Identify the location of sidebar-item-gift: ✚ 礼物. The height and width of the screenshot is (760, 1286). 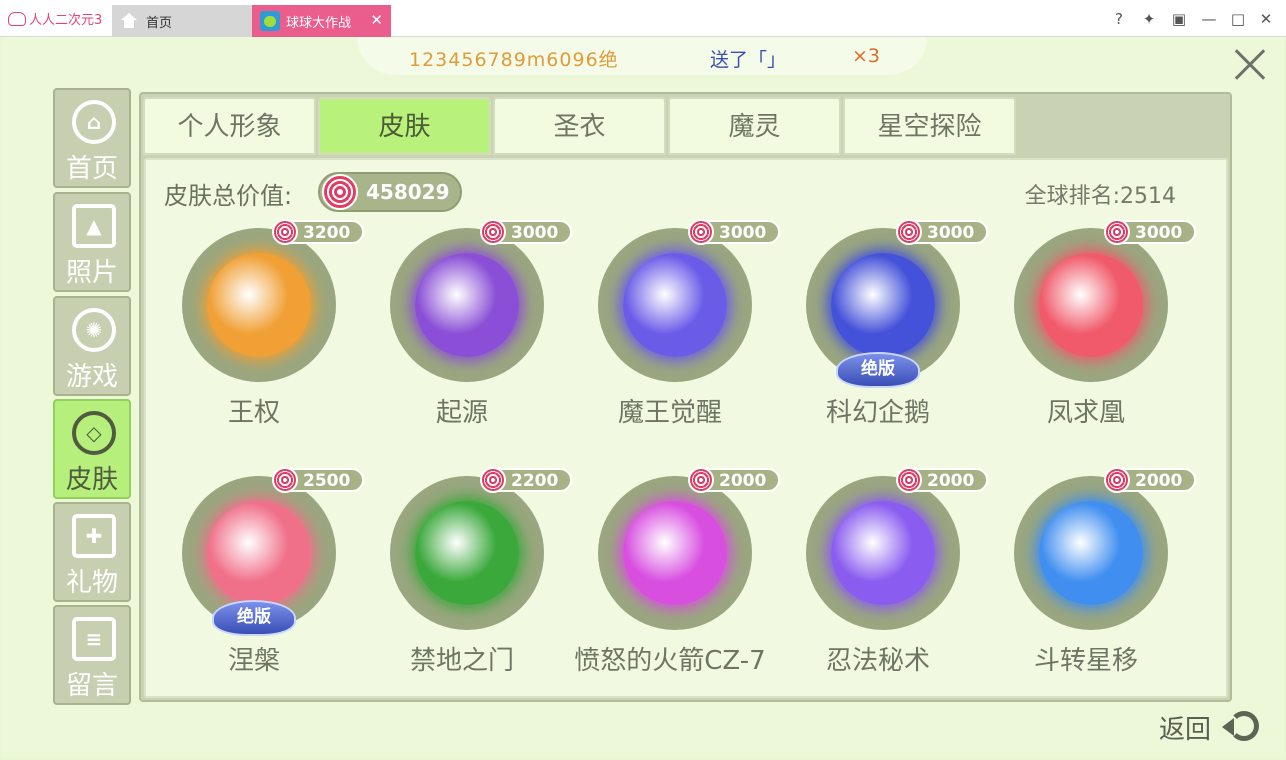
(92, 552).